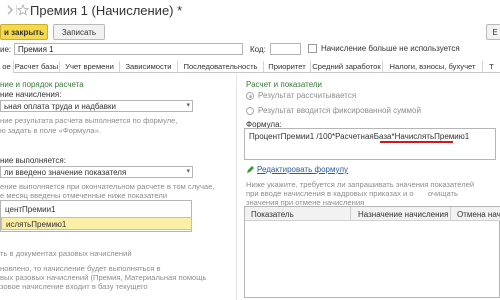 This screenshot has width=500, height=300. Describe the element at coordinates (250, 32) in the screenshot. I see `toolbar: и закрыть Записать Е` at that location.